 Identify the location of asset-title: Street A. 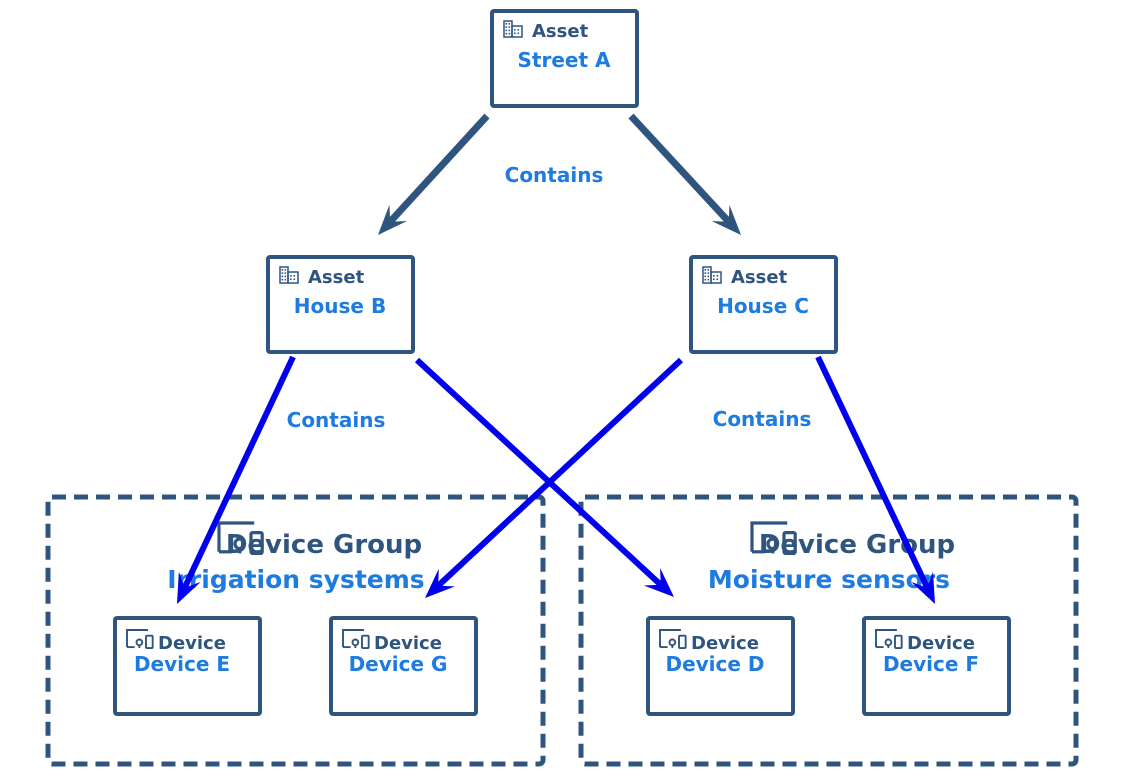
(564, 60).